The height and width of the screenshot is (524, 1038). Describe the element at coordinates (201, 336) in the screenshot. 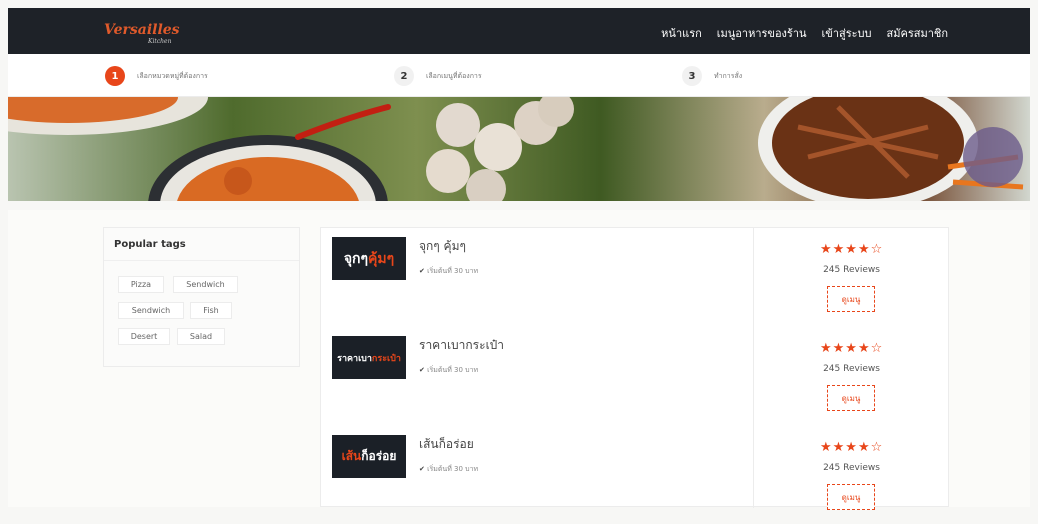

I see `tag-salad: Salad` at that location.